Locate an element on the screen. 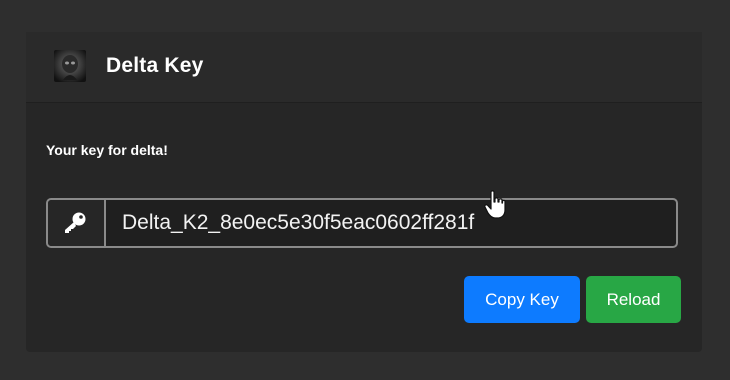 The height and width of the screenshot is (380, 730). page-title: Delta Key is located at coordinates (155, 65).